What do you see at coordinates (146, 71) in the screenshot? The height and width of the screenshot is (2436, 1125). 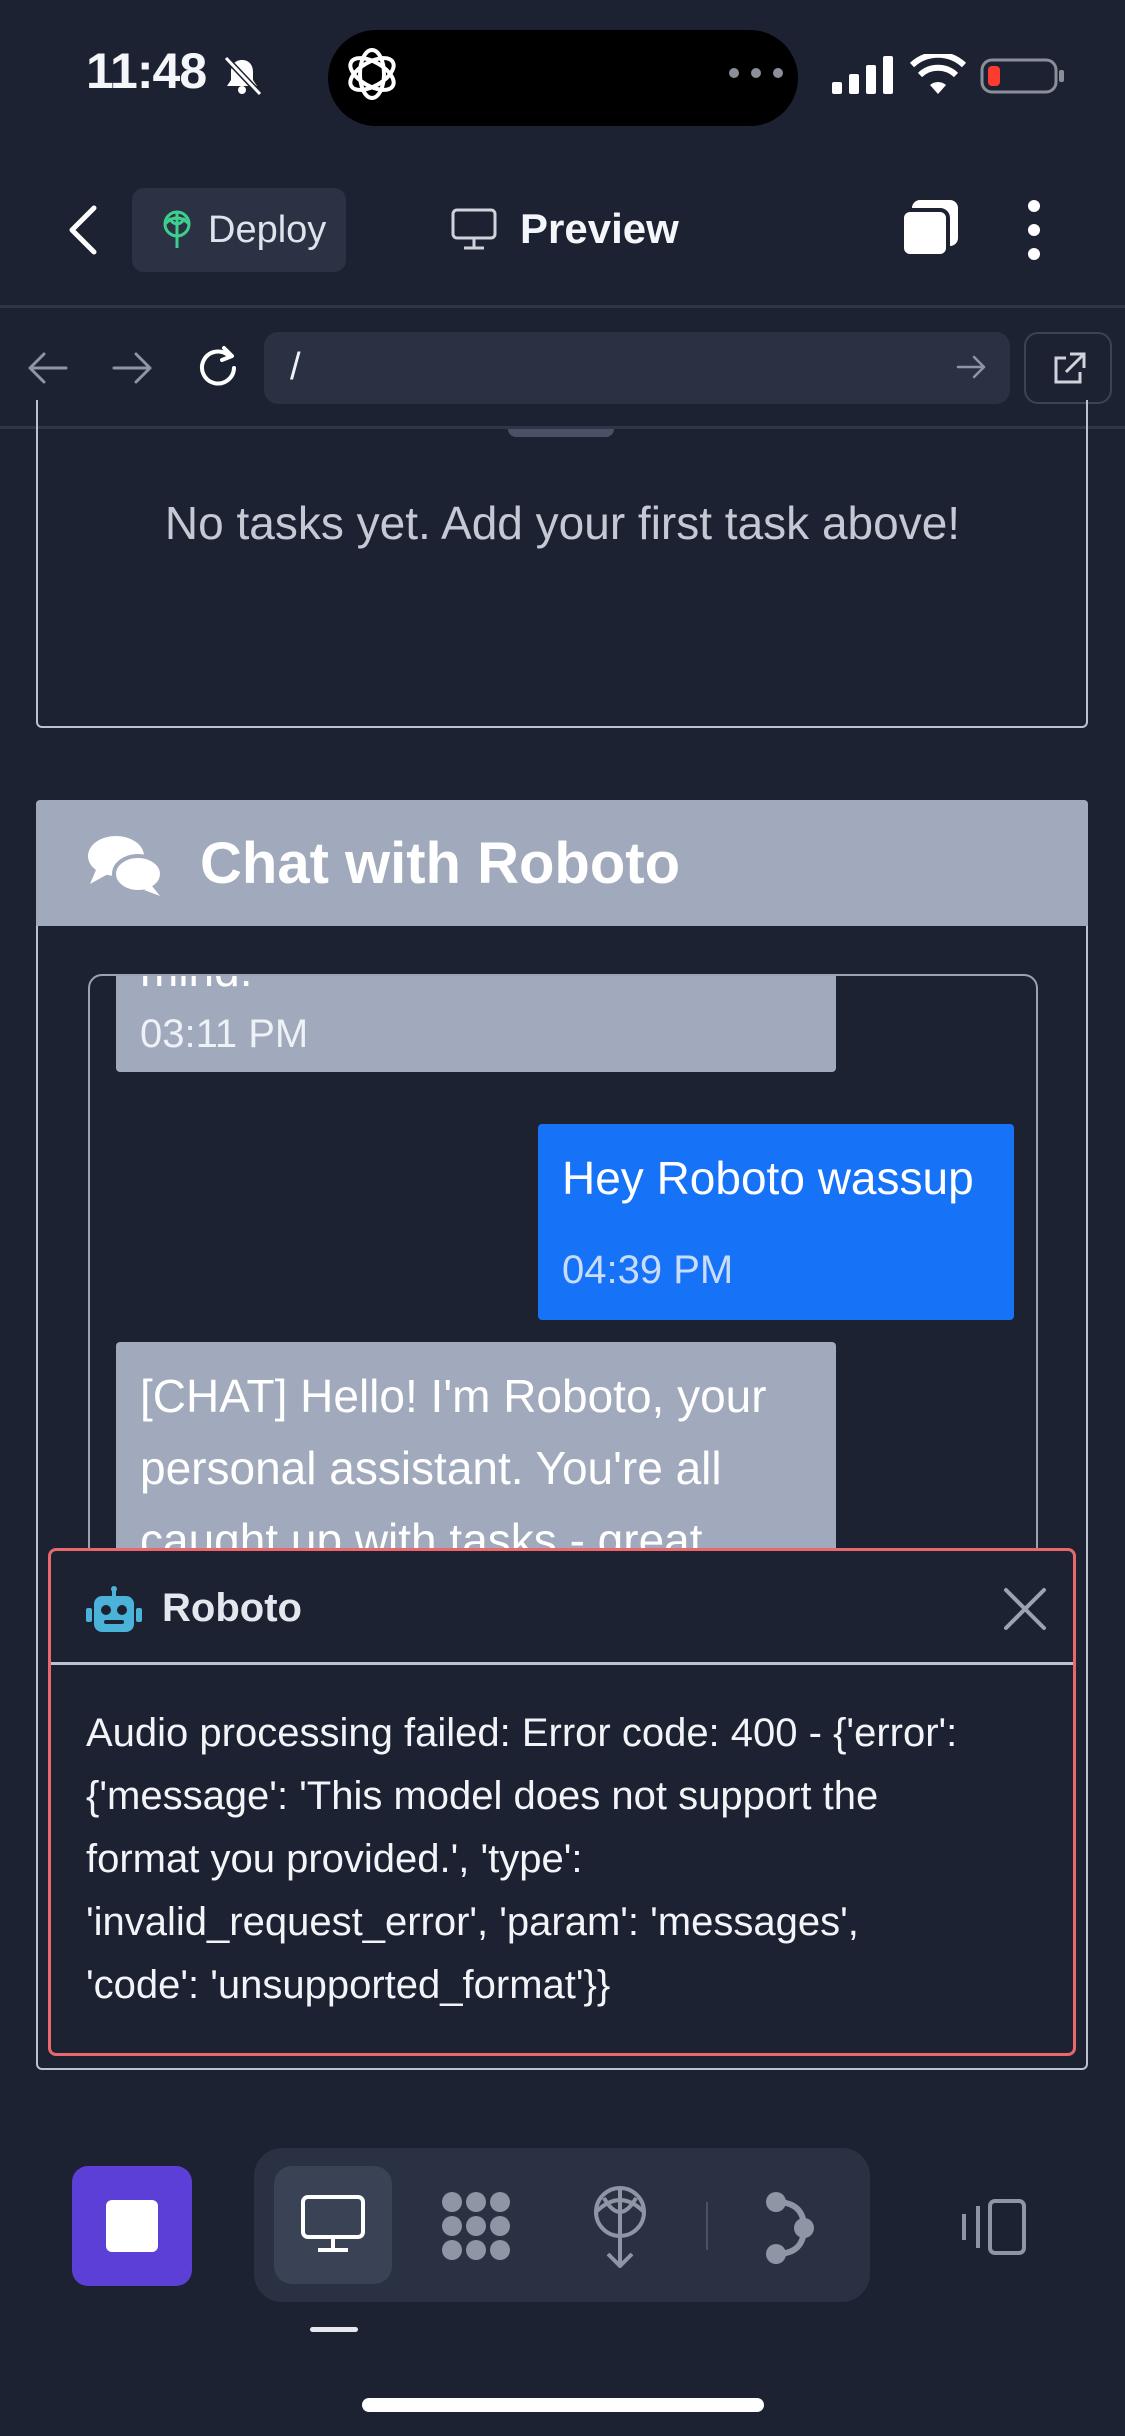 I see `status-time: 11:48` at bounding box center [146, 71].